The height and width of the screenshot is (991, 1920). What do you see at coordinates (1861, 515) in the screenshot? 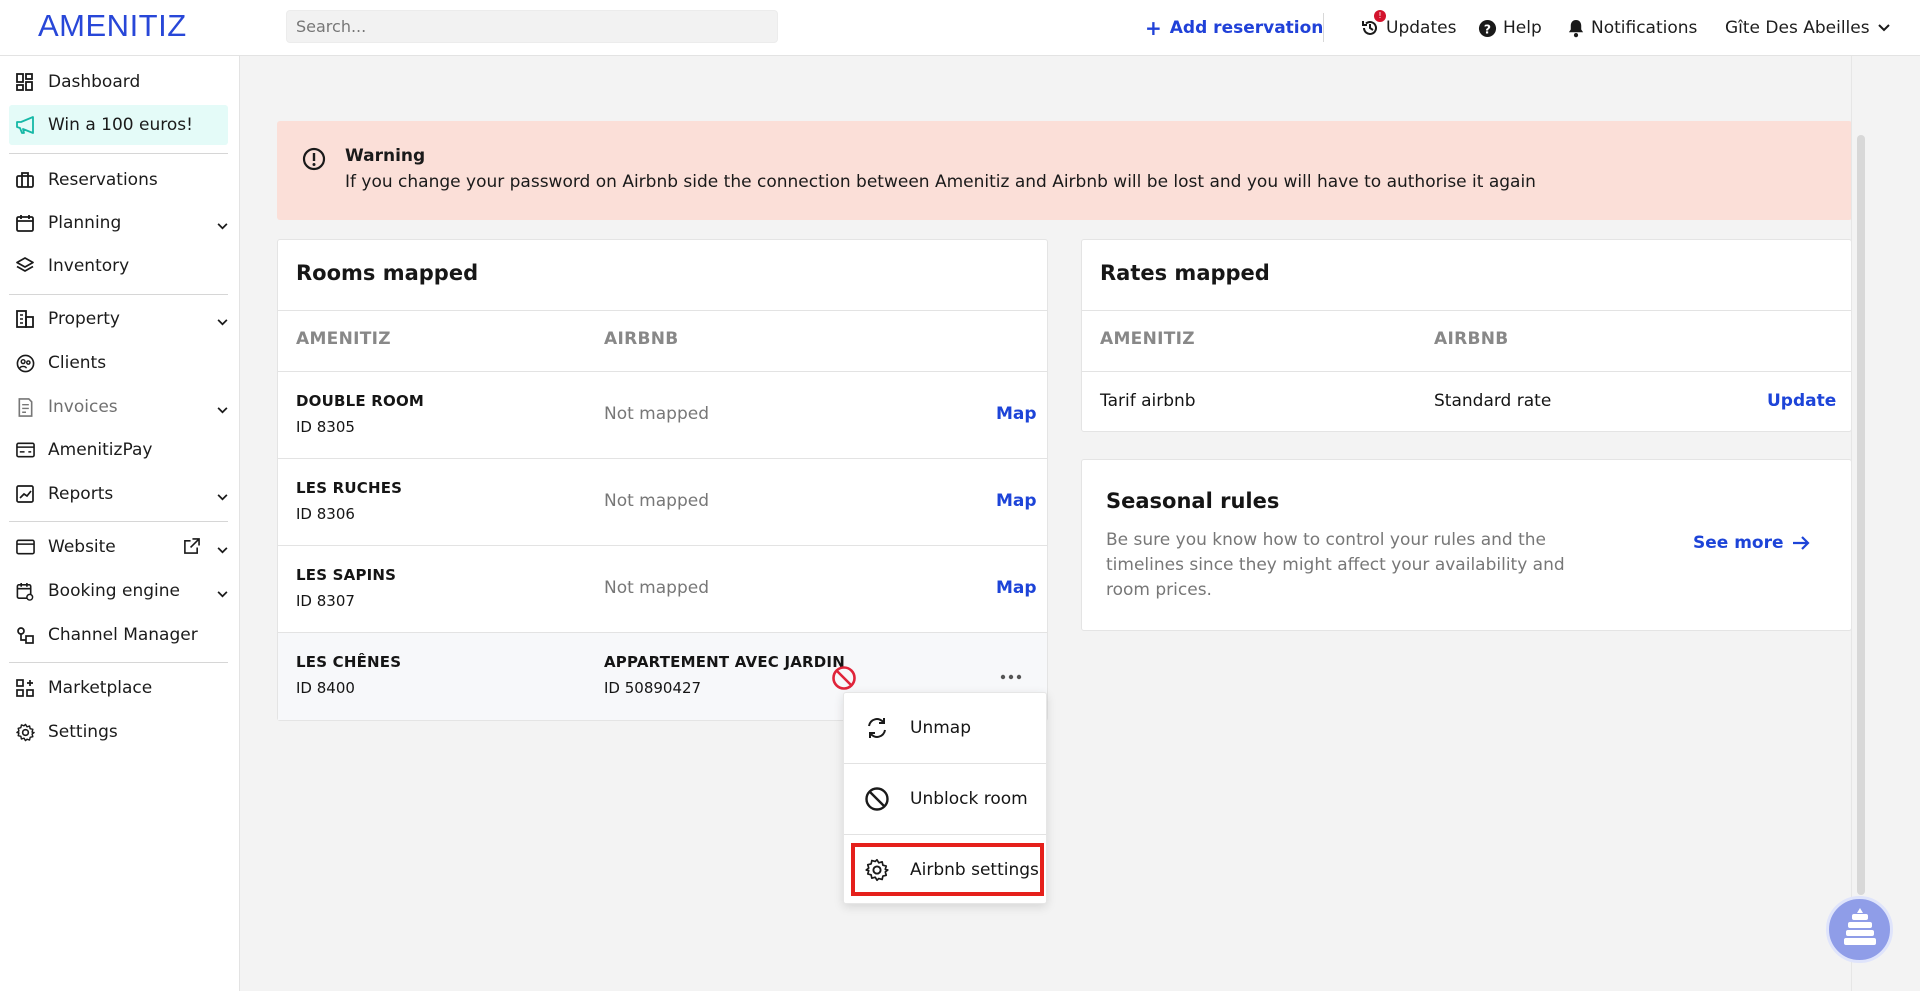
I see `scrollbar` at bounding box center [1861, 515].